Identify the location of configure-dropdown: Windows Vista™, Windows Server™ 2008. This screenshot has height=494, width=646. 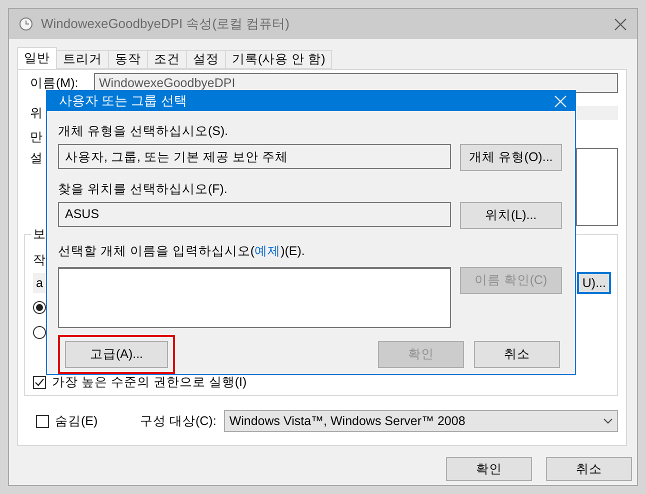
(421, 421).